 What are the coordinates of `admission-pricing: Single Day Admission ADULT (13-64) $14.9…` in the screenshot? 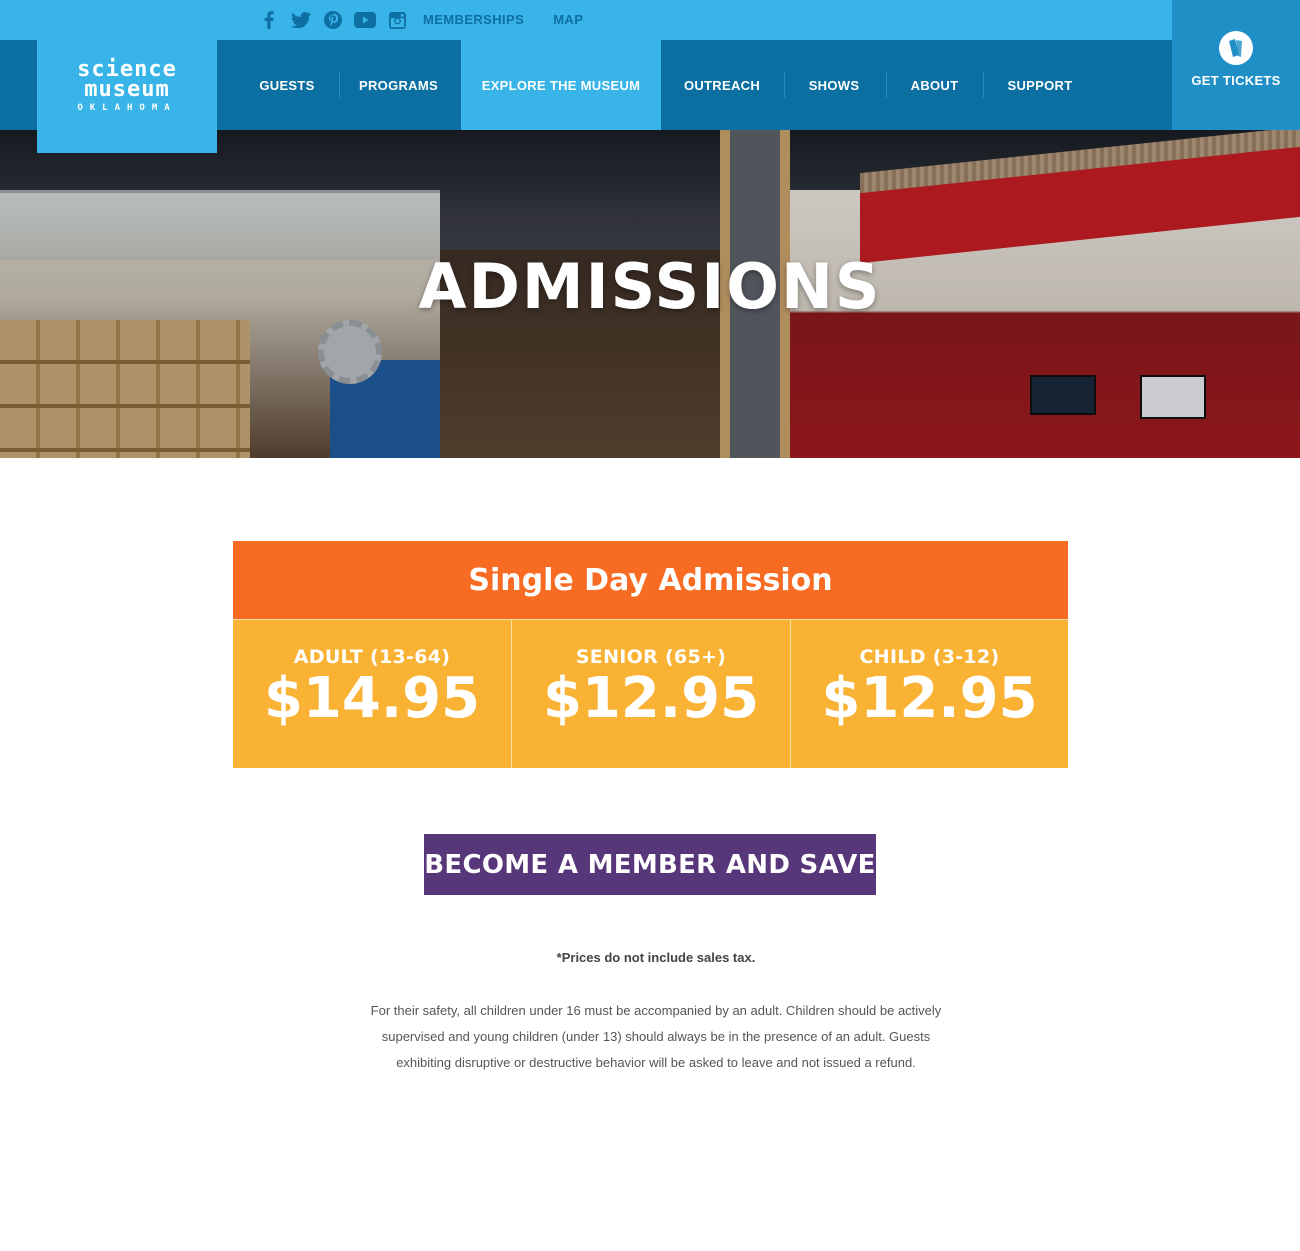 It's located at (650, 654).